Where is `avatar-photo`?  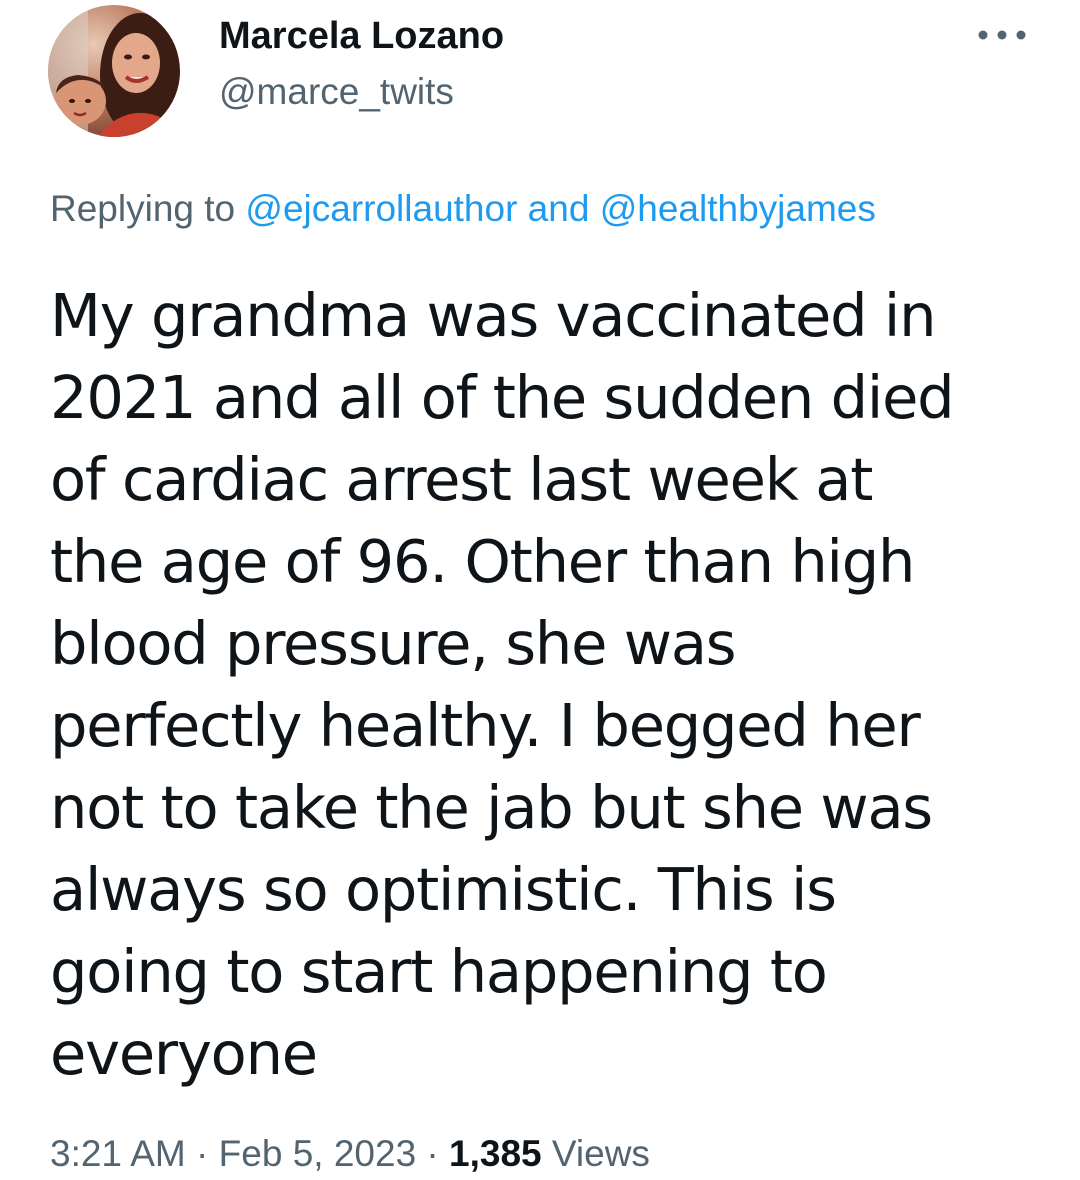
avatar-photo is located at coordinates (114, 71).